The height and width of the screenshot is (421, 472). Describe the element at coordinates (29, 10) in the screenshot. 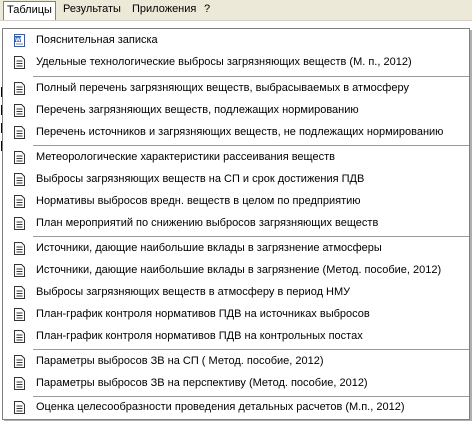

I see `menu-tables: Таблицы` at that location.